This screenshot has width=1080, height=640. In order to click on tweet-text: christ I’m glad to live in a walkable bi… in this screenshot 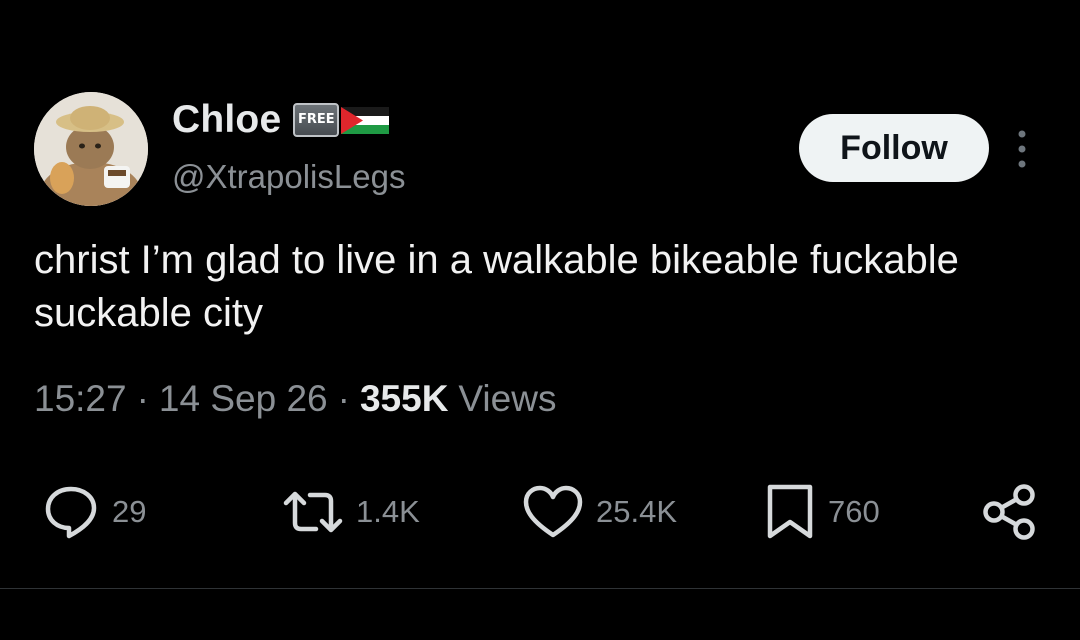, I will do `click(496, 286)`.